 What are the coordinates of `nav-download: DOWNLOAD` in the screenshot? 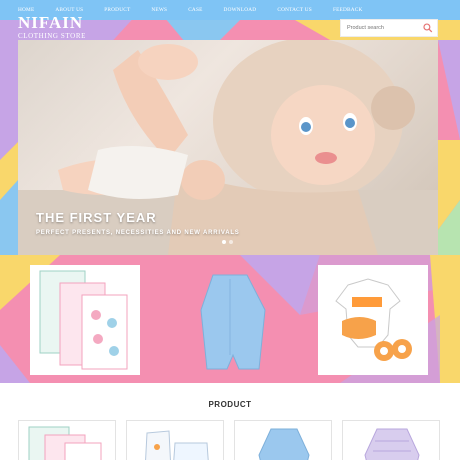 It's located at (240, 10).